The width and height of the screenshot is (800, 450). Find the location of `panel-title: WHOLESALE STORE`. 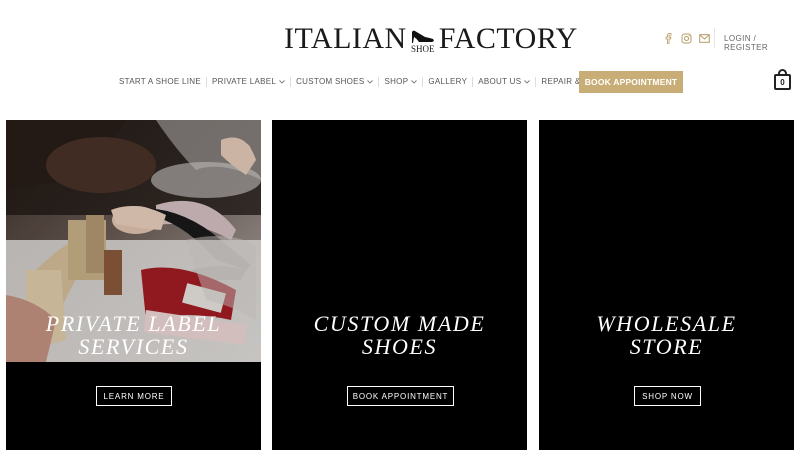

panel-title: WHOLESALE STORE is located at coordinates (666, 335).